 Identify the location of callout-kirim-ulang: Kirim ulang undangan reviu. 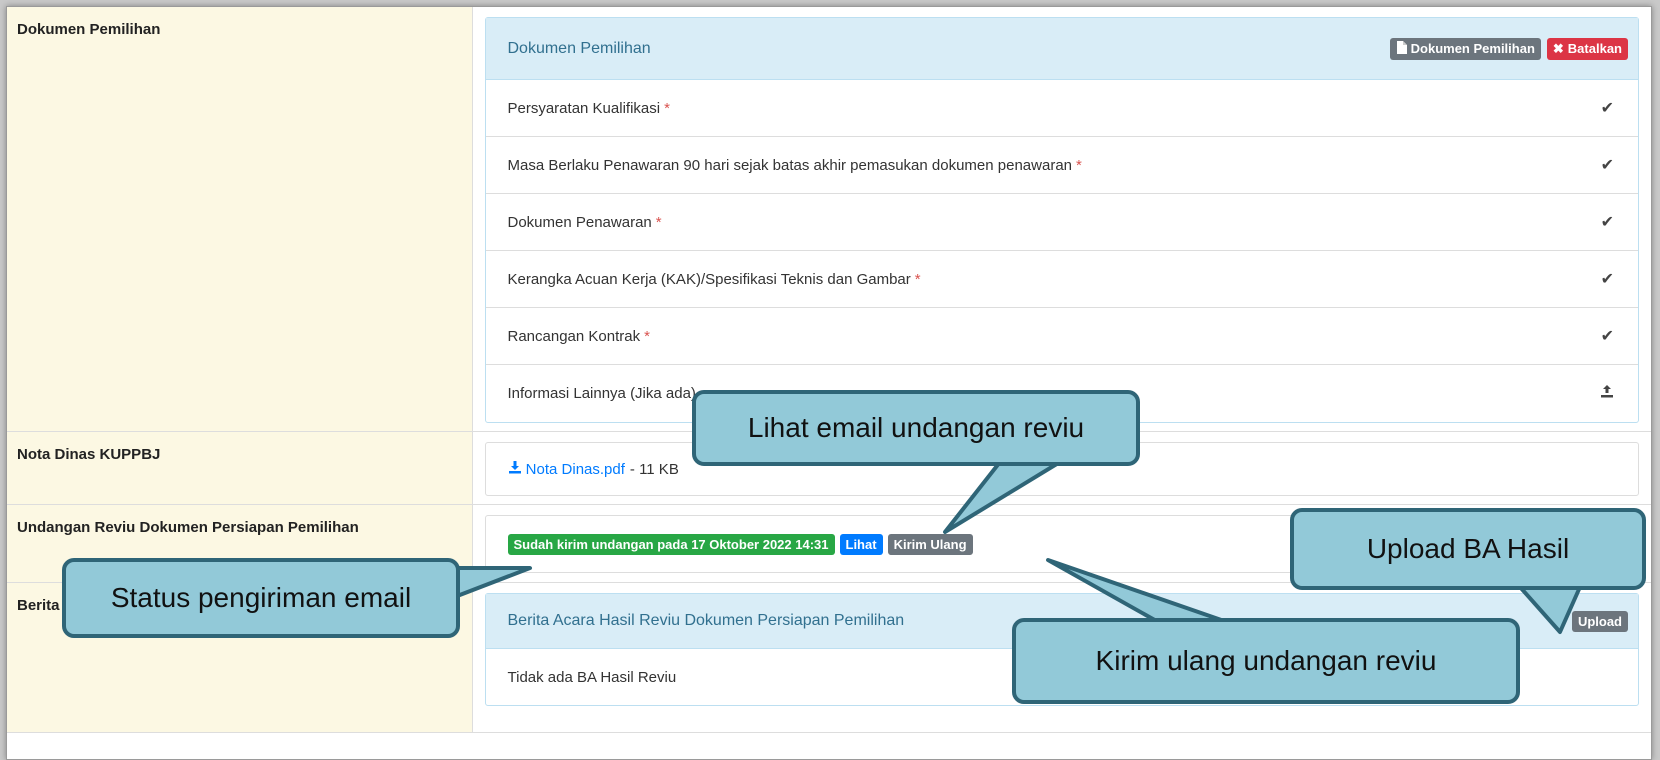
(1266, 661).